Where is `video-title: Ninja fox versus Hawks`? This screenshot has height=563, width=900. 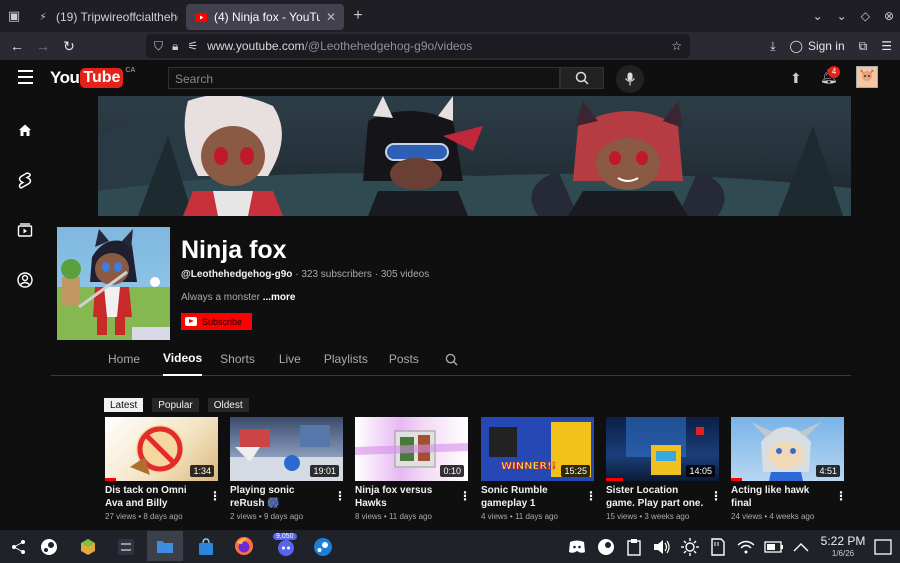 video-title: Ninja fox versus Hawks is located at coordinates (405, 497).